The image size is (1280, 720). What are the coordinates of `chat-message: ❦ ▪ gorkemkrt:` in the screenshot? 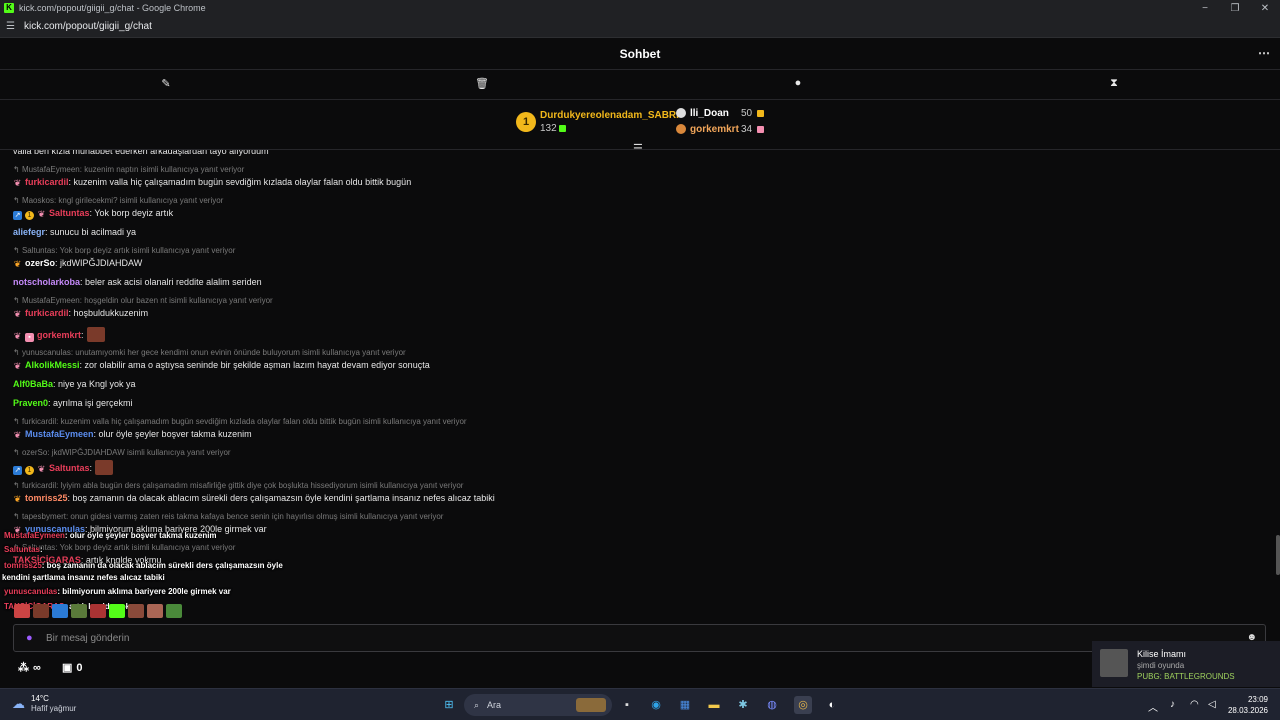 It's located at (59, 334).